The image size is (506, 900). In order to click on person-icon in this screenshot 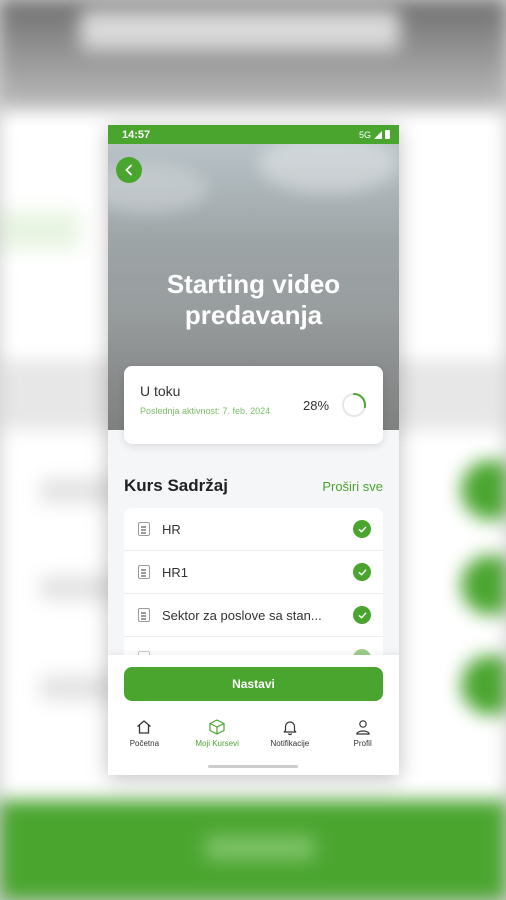, I will do `click(362, 727)`.